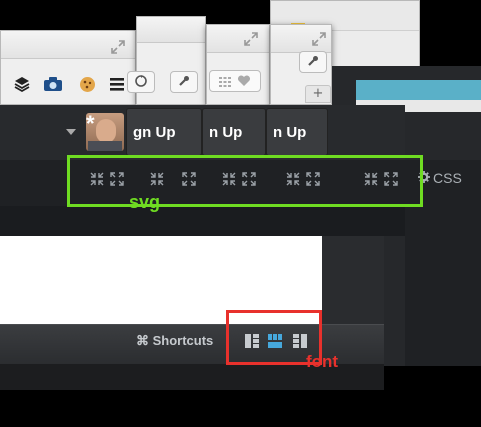  Describe the element at coordinates (244, 81) in the screenshot. I see `heart-icon` at that location.